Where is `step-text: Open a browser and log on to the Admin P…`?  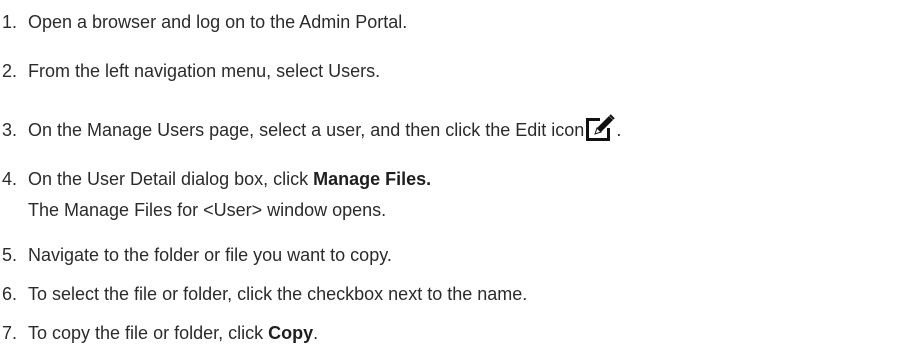 step-text: Open a browser and log on to the Admin P… is located at coordinates (218, 22).